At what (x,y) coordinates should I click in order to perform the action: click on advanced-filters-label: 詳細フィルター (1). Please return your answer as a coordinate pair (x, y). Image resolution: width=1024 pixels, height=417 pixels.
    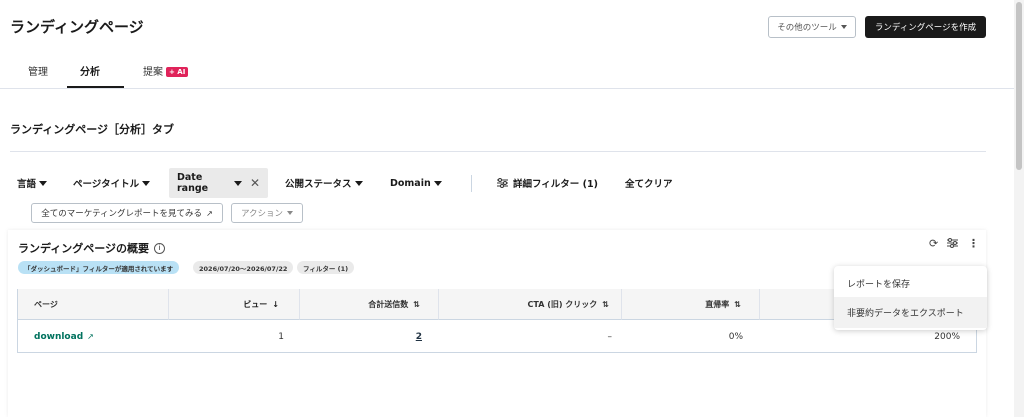
    Looking at the image, I should click on (555, 184).